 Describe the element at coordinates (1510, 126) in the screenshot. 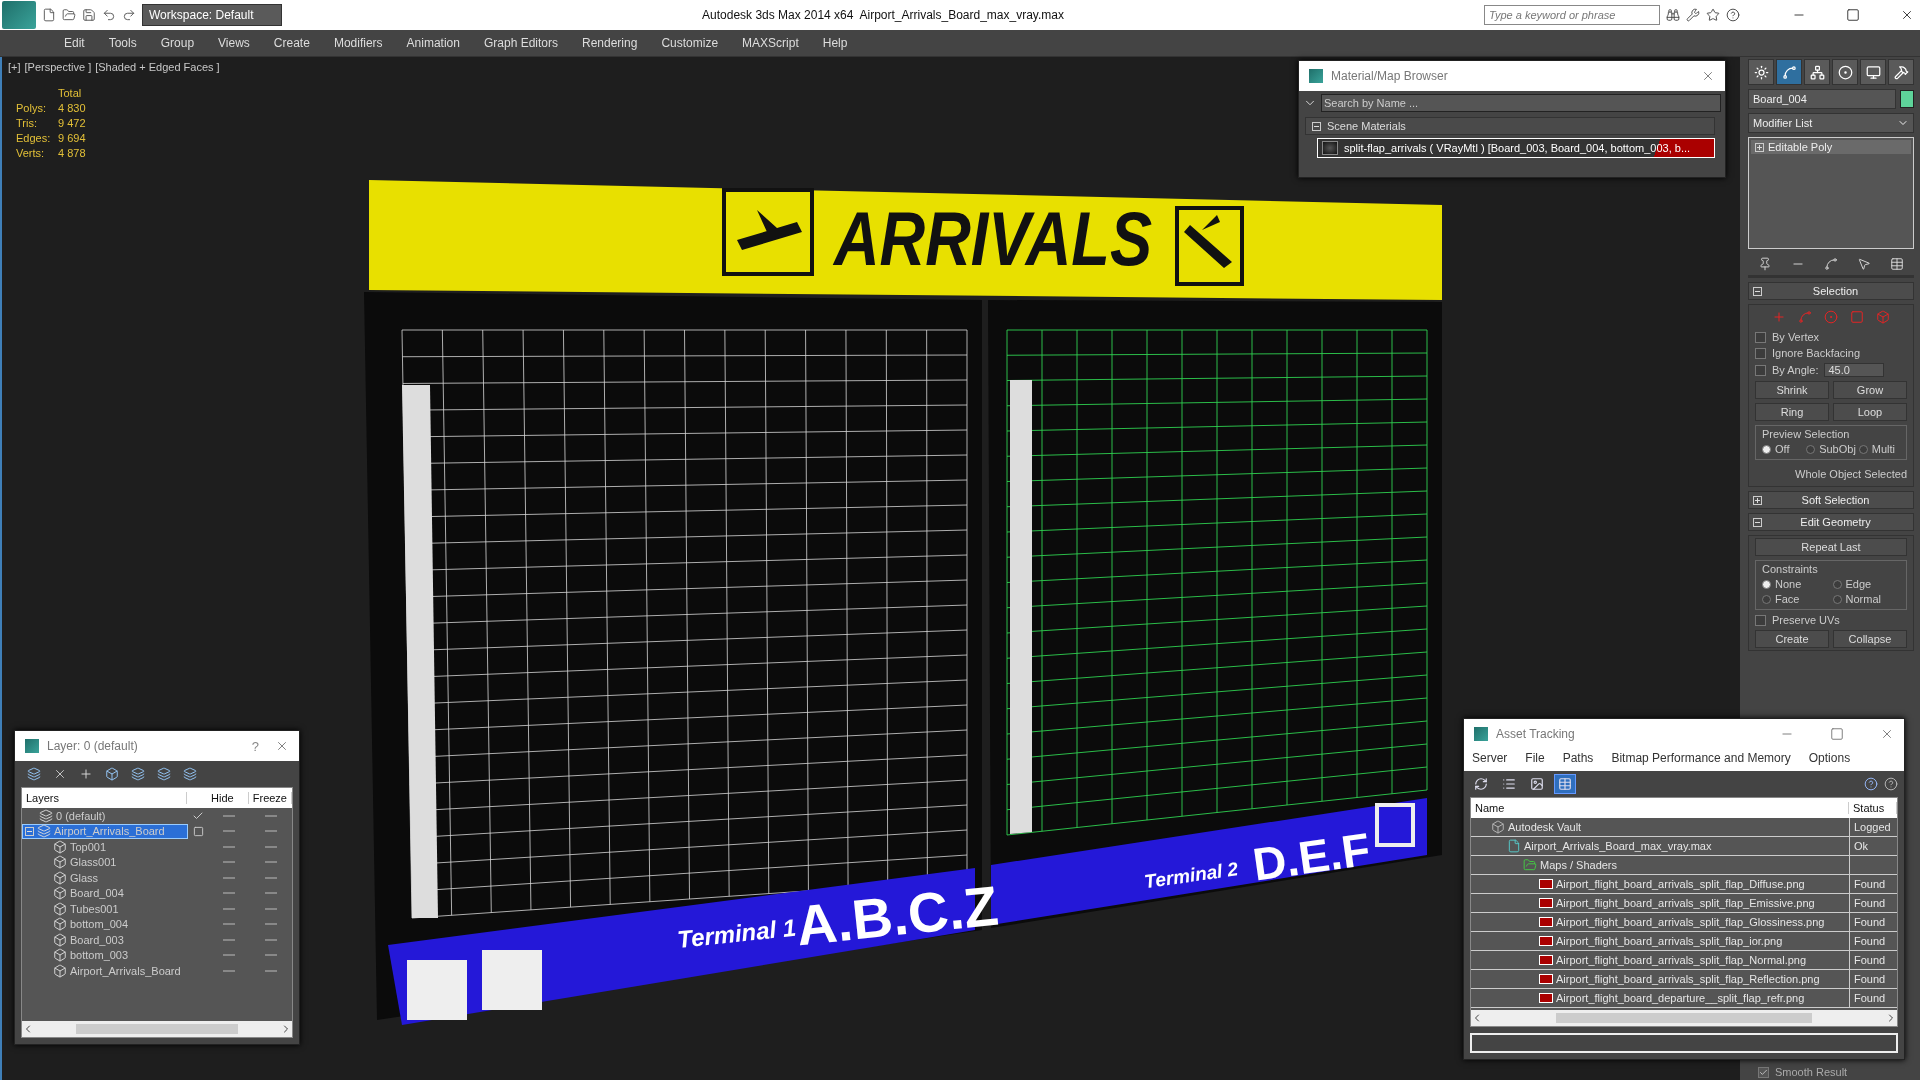

I see `group-header: Scene Materials` at that location.